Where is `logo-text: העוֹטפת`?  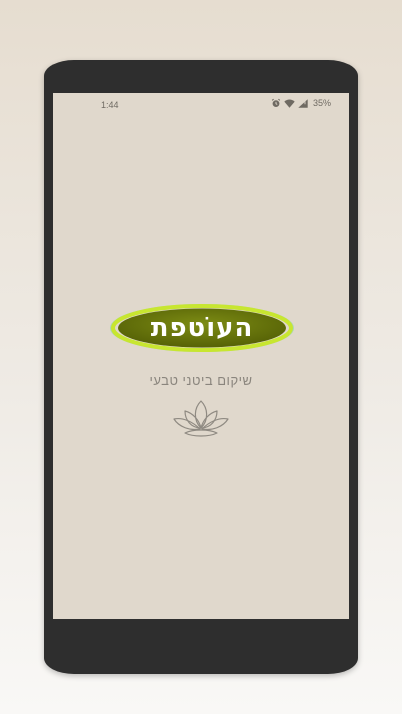 logo-text: העוֹטפת is located at coordinates (202, 328).